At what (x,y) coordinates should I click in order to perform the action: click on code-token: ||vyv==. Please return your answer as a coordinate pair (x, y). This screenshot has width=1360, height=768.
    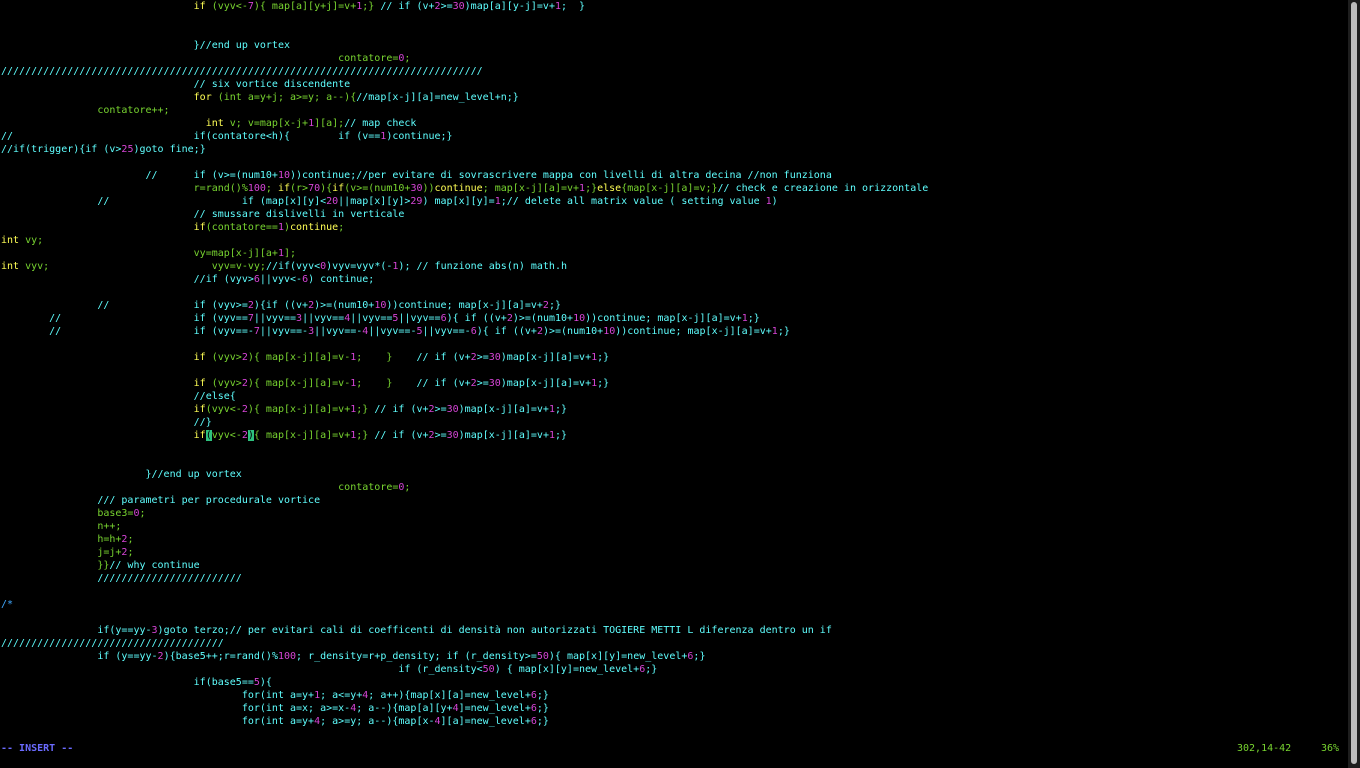
    Looking at the image, I should click on (275, 318).